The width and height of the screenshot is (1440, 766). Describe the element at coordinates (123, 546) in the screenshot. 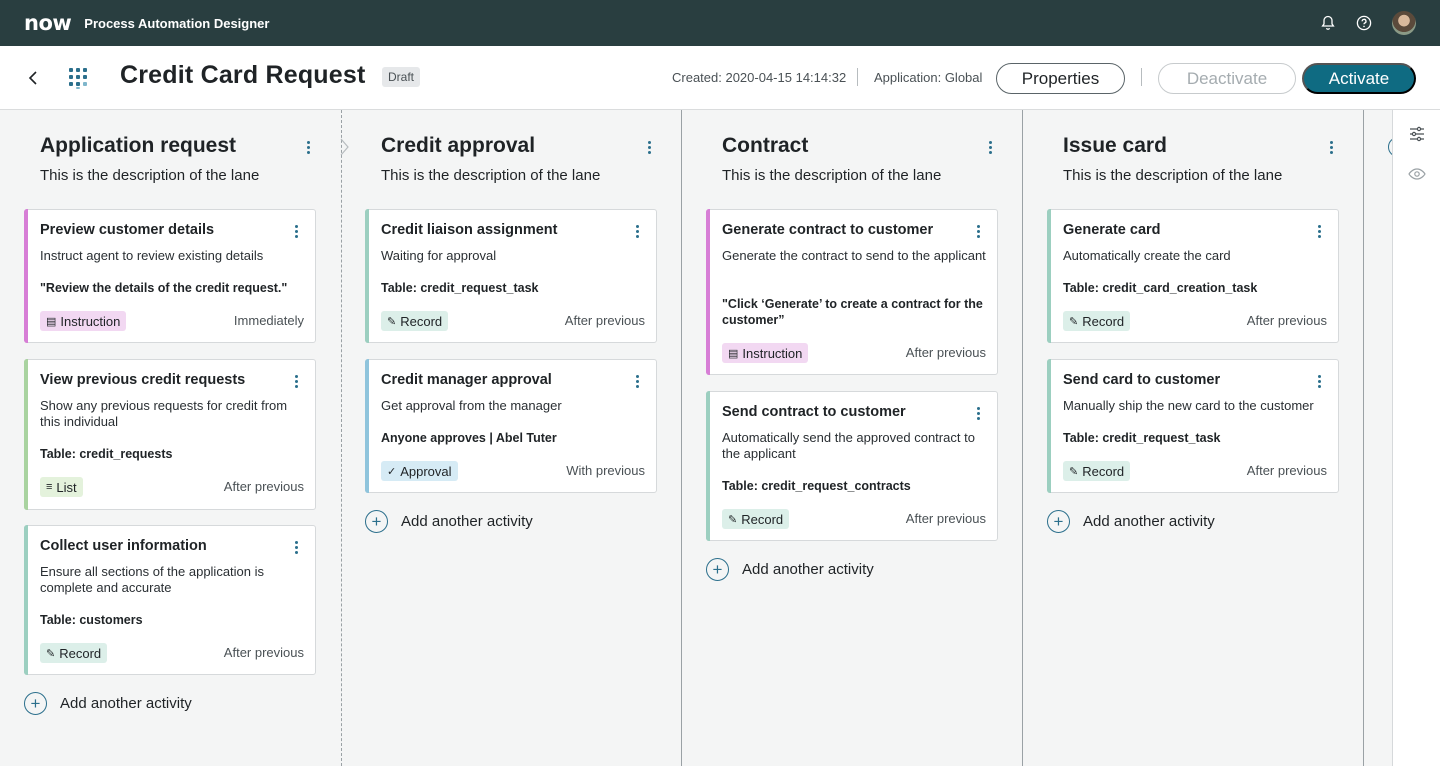

I see `card-title: Collect user information` at that location.